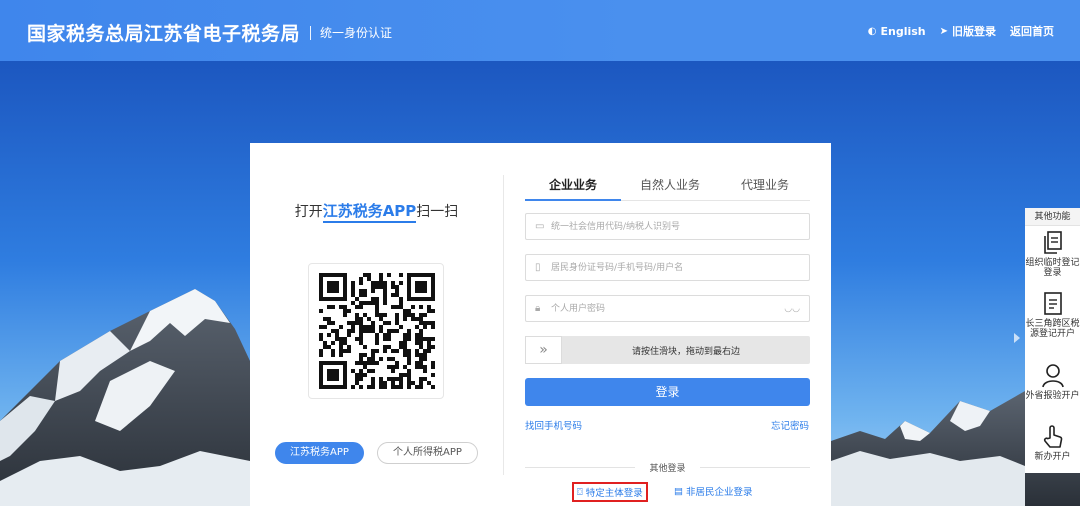 Image resolution: width=1080 pixels, height=506 pixels. Describe the element at coordinates (792, 309) in the screenshot. I see `eye-closed-icon: ◡◡` at that location.